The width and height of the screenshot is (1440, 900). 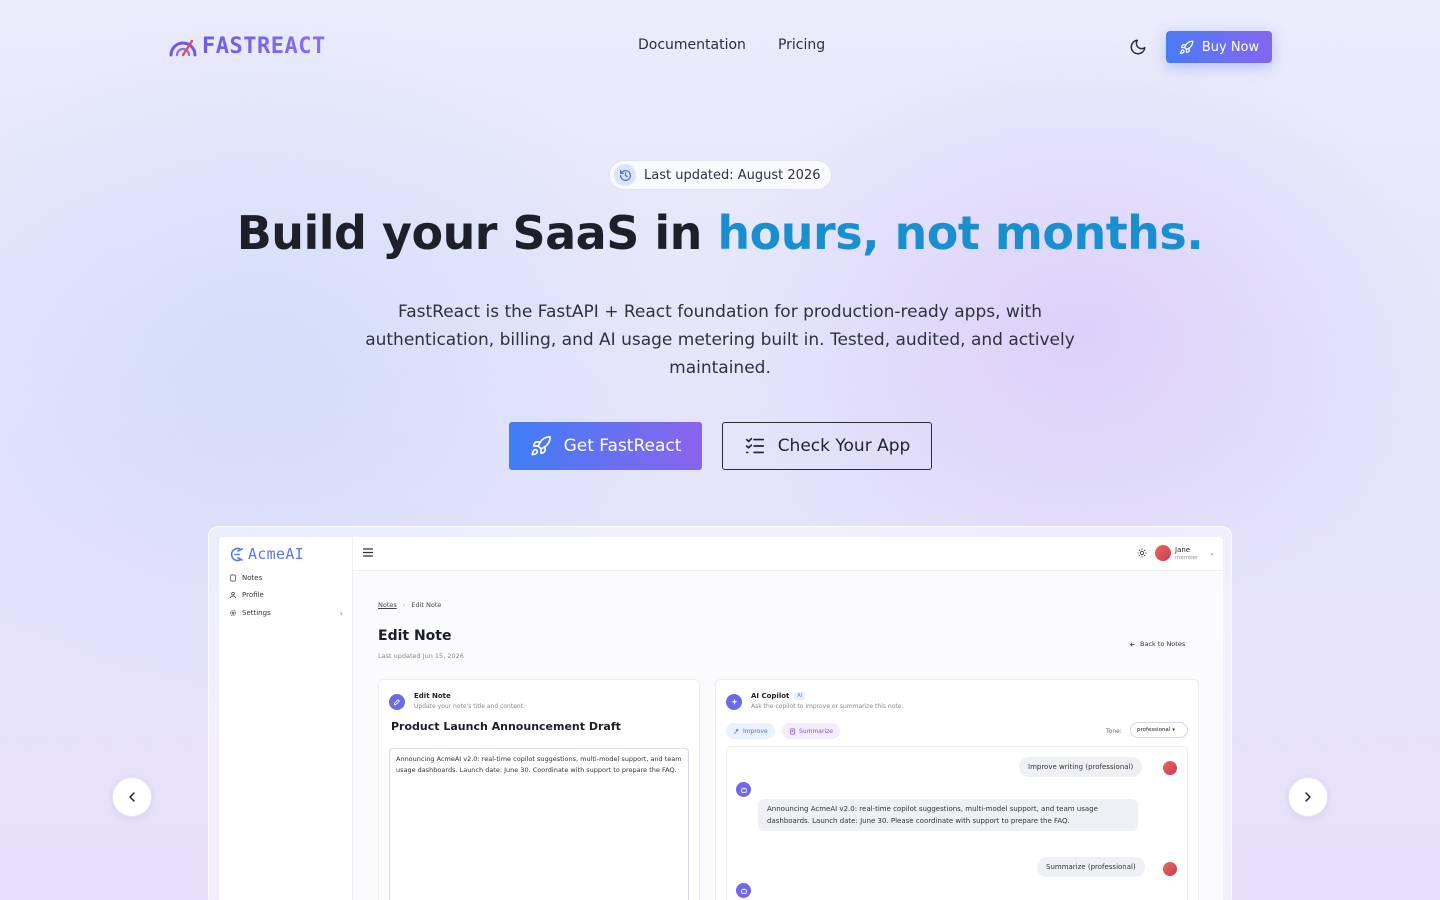 I want to click on sun-icon, so click(x=1142, y=553).